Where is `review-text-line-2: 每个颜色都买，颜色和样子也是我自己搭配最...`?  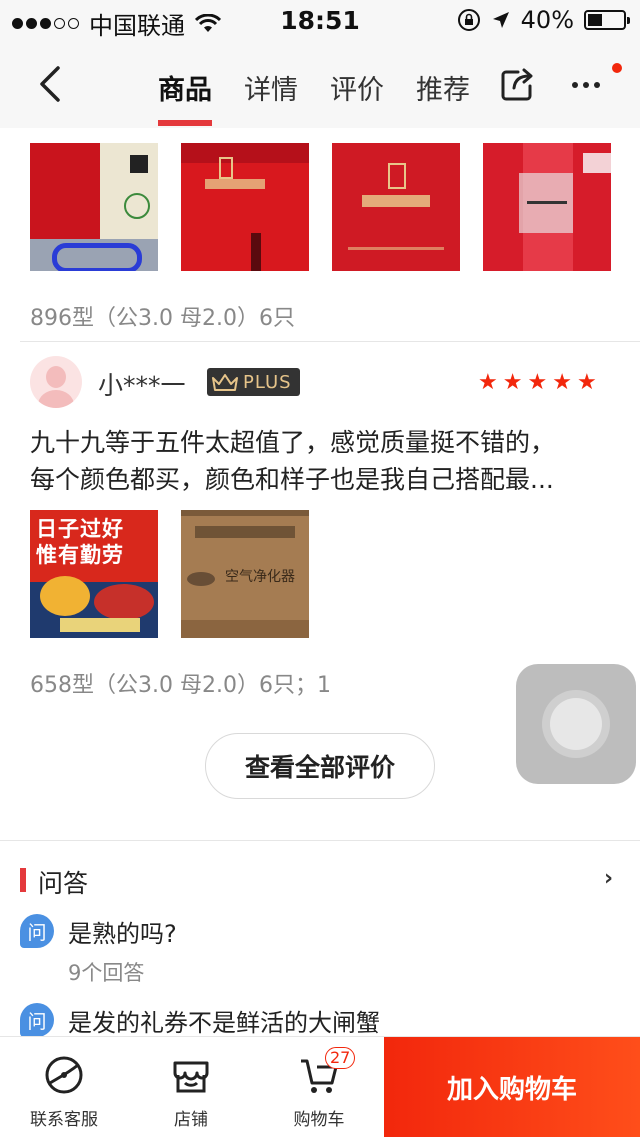
review-text-line-2: 每个颜色都买，颜色和样子也是我自己搭配最... is located at coordinates (292, 479).